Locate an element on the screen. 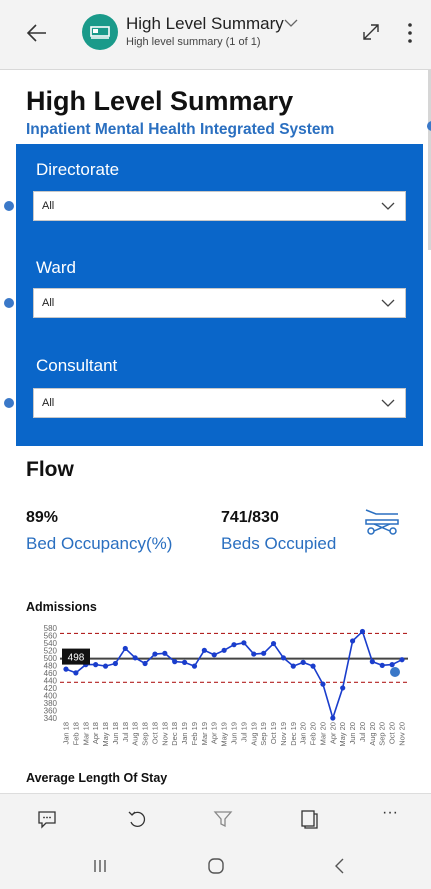 The height and width of the screenshot is (889, 431). x-tick-label: Nov 18 is located at coordinates (164, 734).